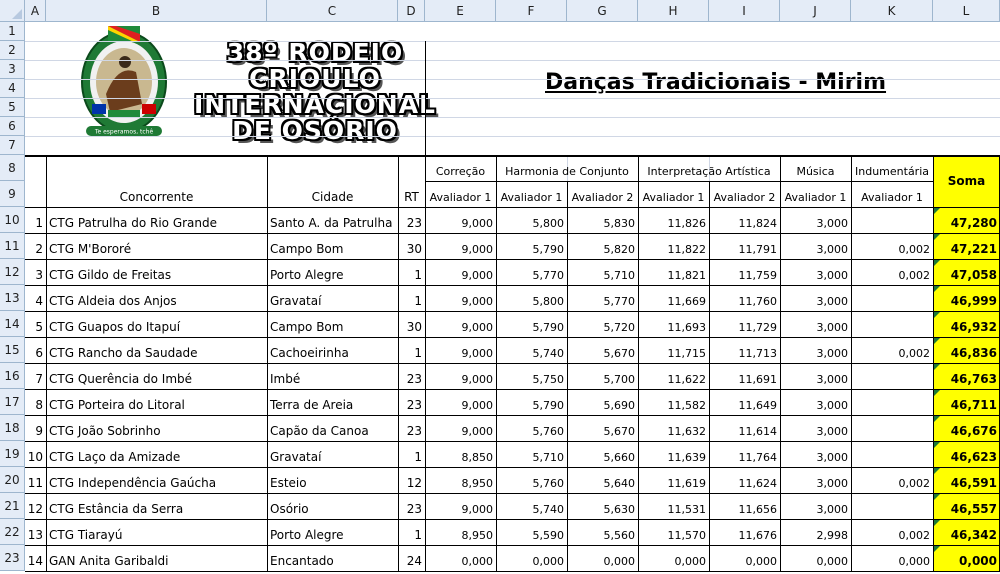 The width and height of the screenshot is (1000, 574). What do you see at coordinates (332, 506) in the screenshot?
I see `cell-cidade: Osório` at bounding box center [332, 506].